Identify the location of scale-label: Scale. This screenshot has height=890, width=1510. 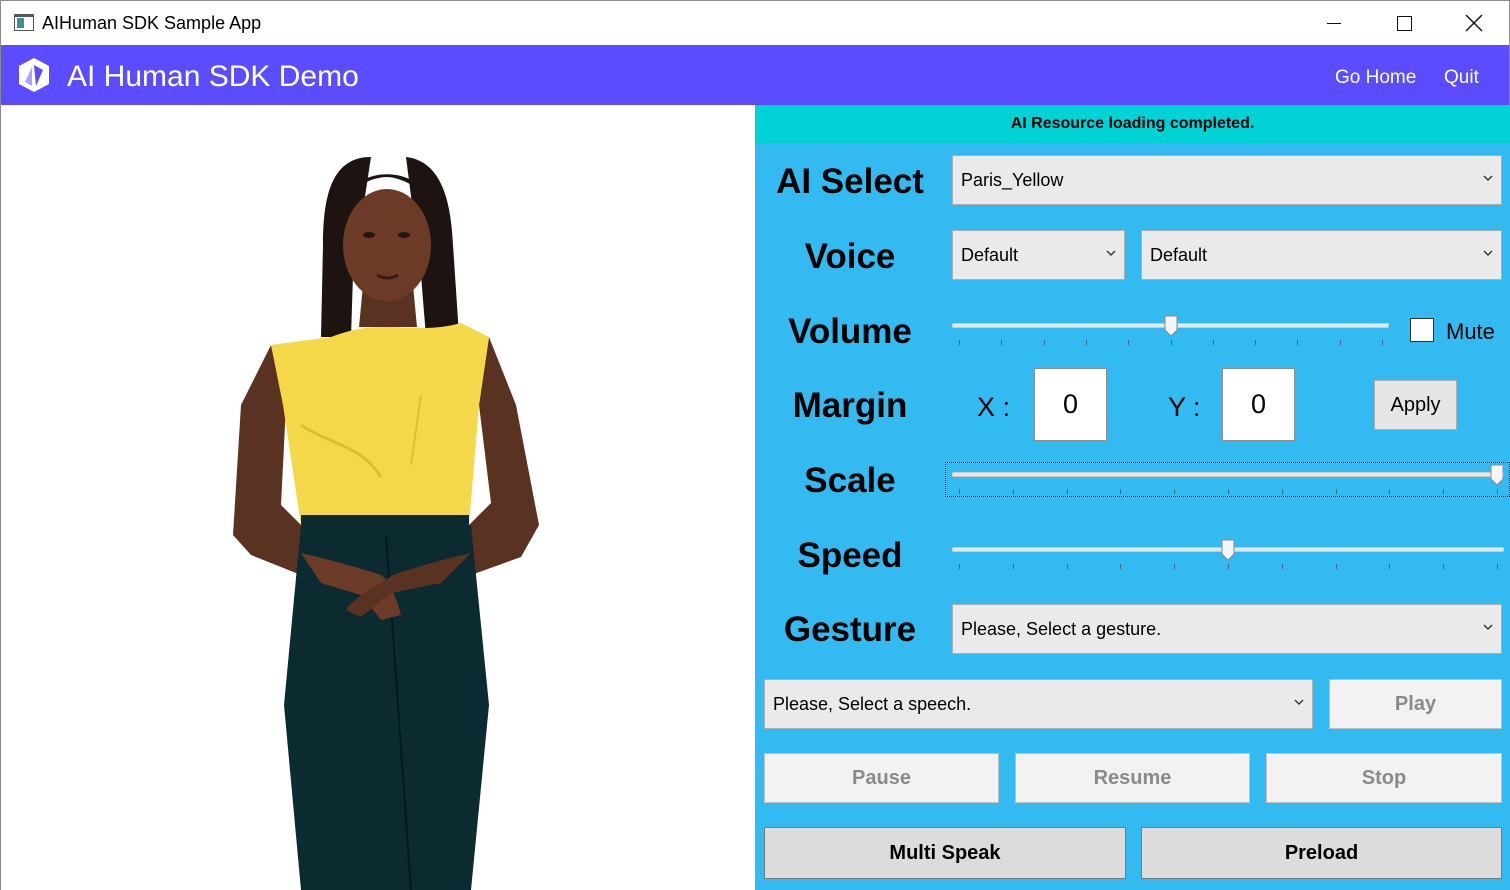
(850, 480).